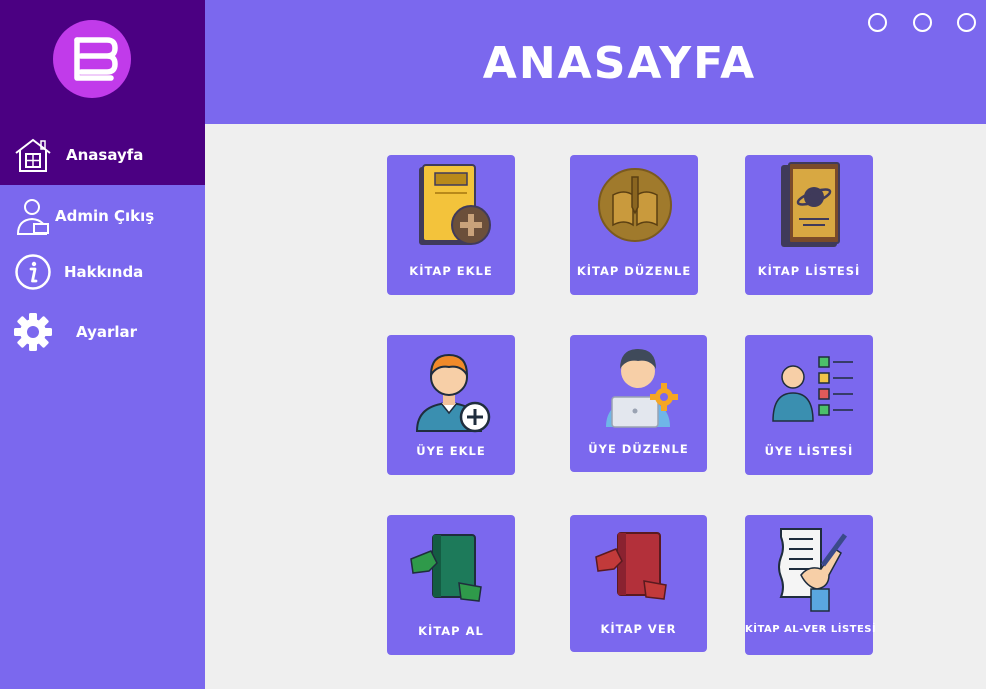  Describe the element at coordinates (809, 271) in the screenshot. I see `tile-label: KİTAP LİSTESİ` at that location.